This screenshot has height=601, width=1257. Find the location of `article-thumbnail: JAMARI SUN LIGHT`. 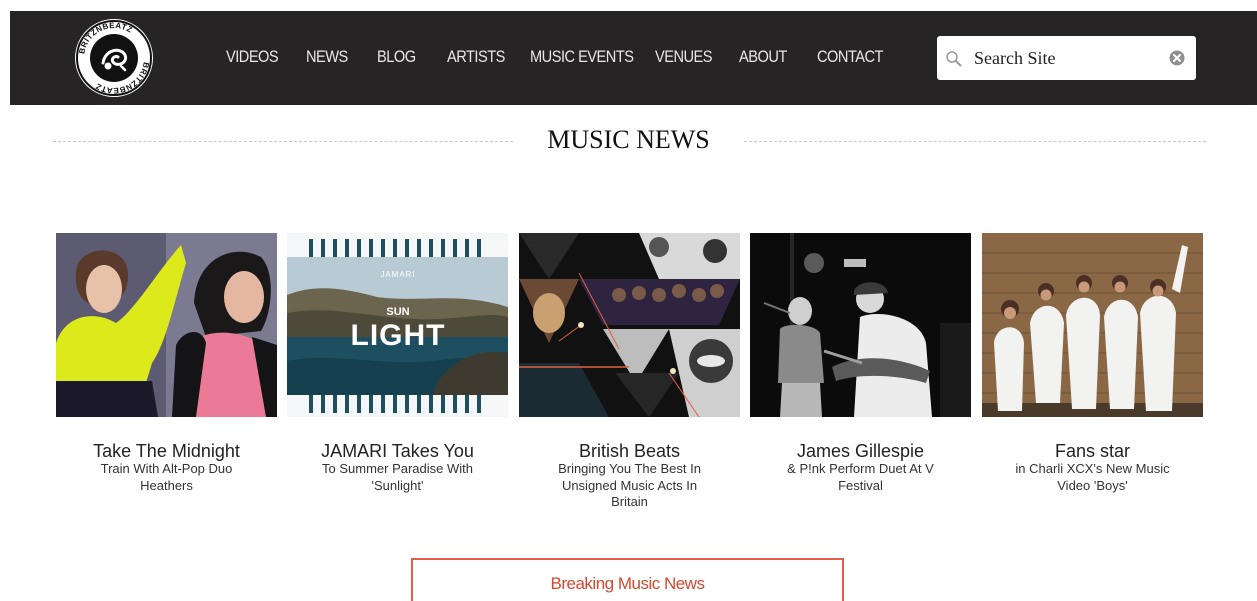

article-thumbnail: JAMARI SUN LIGHT is located at coordinates (397, 325).